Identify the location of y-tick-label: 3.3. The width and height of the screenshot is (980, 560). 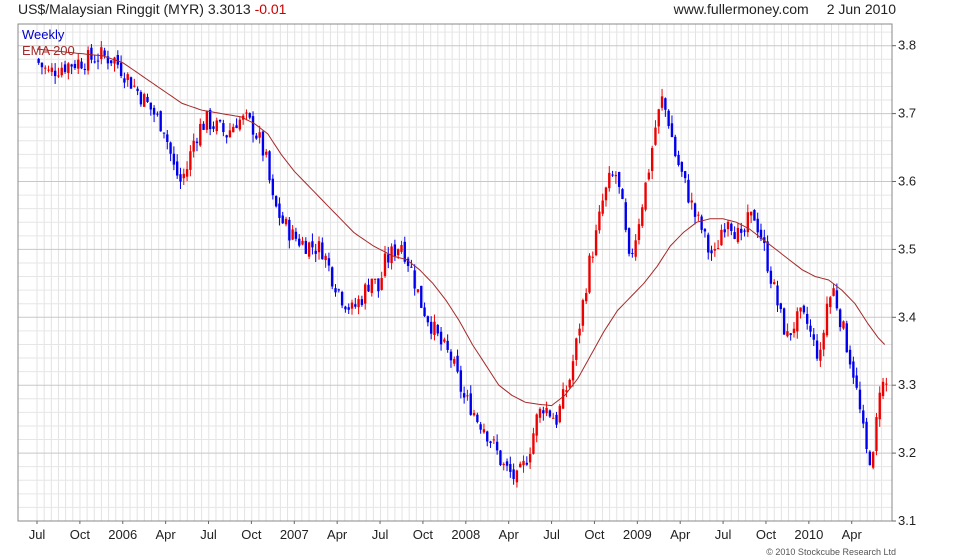
(907, 384).